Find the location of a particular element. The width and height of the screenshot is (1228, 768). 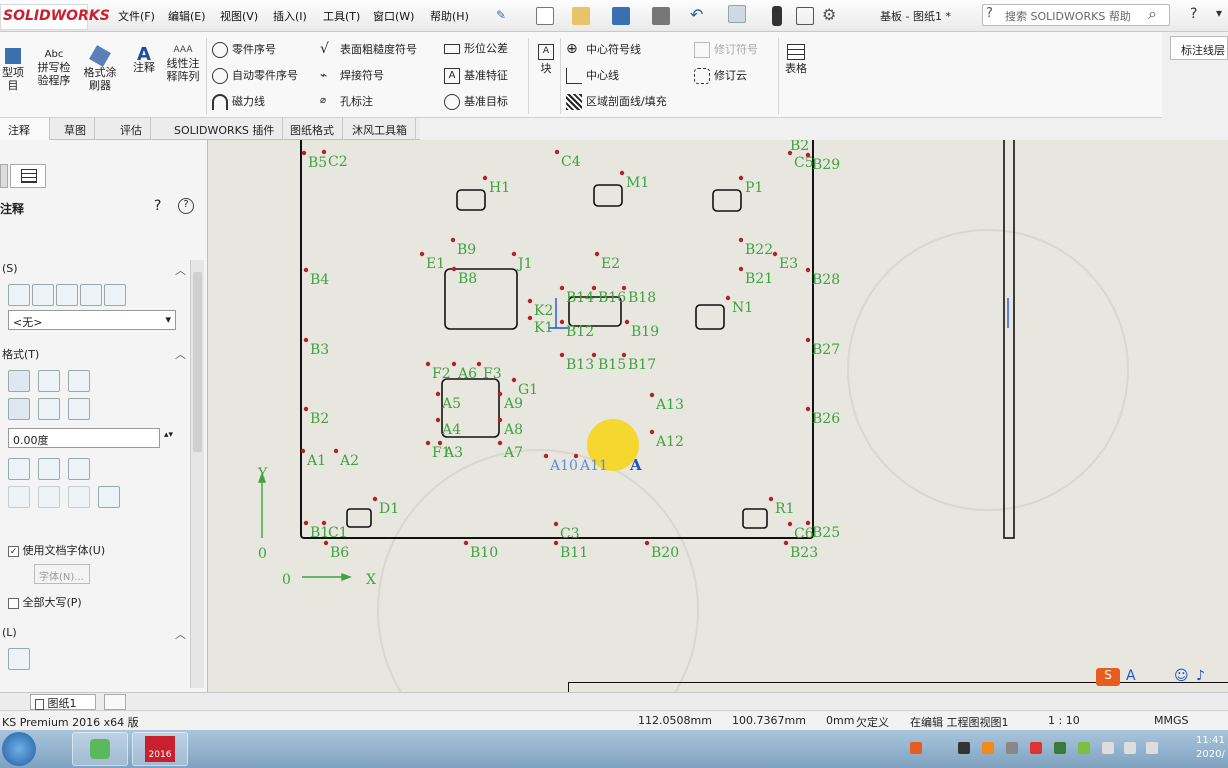

point-label-c3: C3 is located at coordinates (570, 534).